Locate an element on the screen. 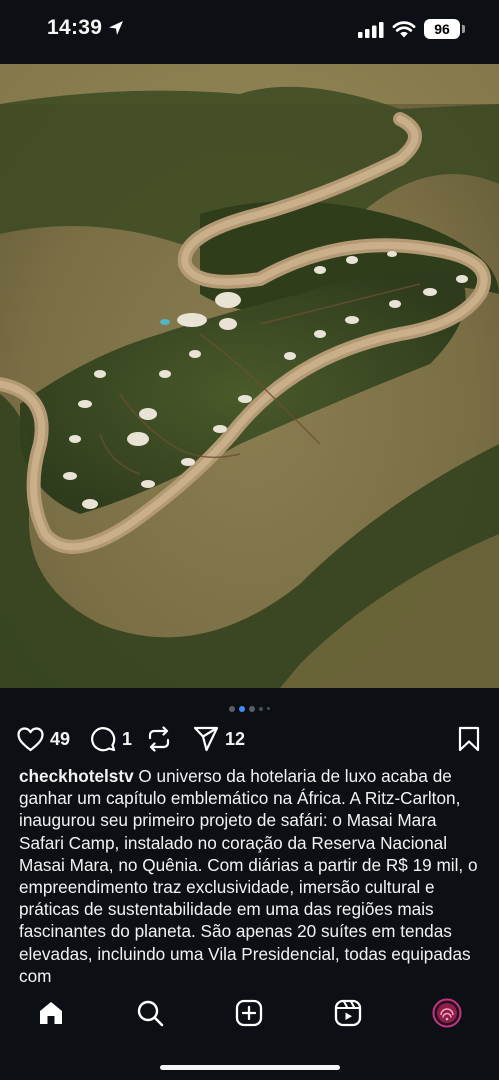 This screenshot has height=1080, width=499. status-bar: 14:39 96 is located at coordinates (249, 30).